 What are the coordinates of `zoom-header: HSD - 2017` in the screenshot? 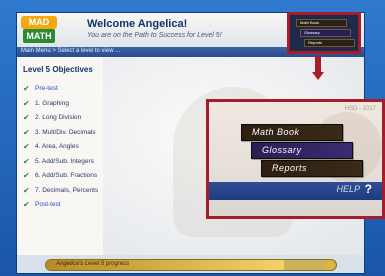 It's located at (360, 109).